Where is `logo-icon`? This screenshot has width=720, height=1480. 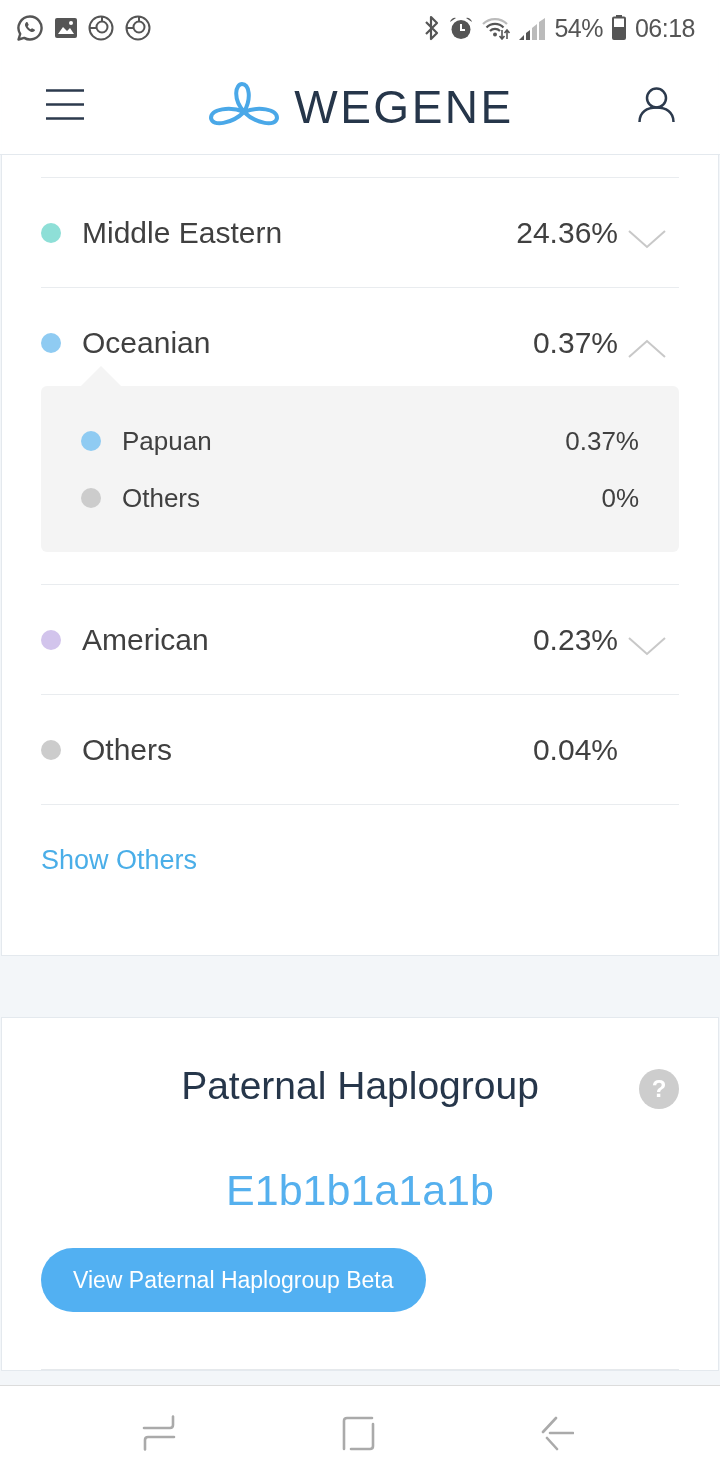
logo-icon is located at coordinates (244, 104).